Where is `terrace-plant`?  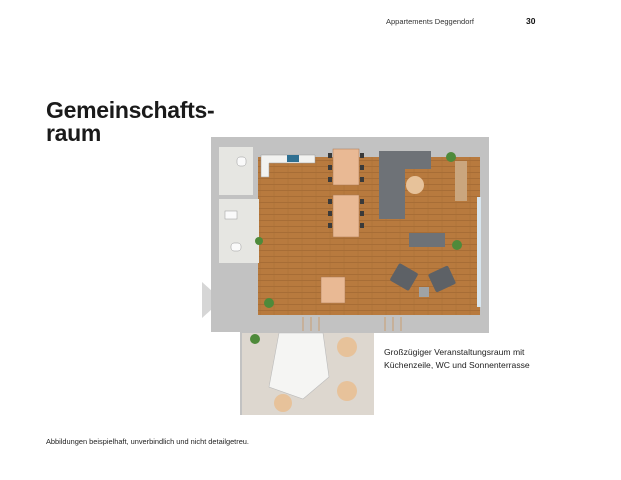 terrace-plant is located at coordinates (255, 339).